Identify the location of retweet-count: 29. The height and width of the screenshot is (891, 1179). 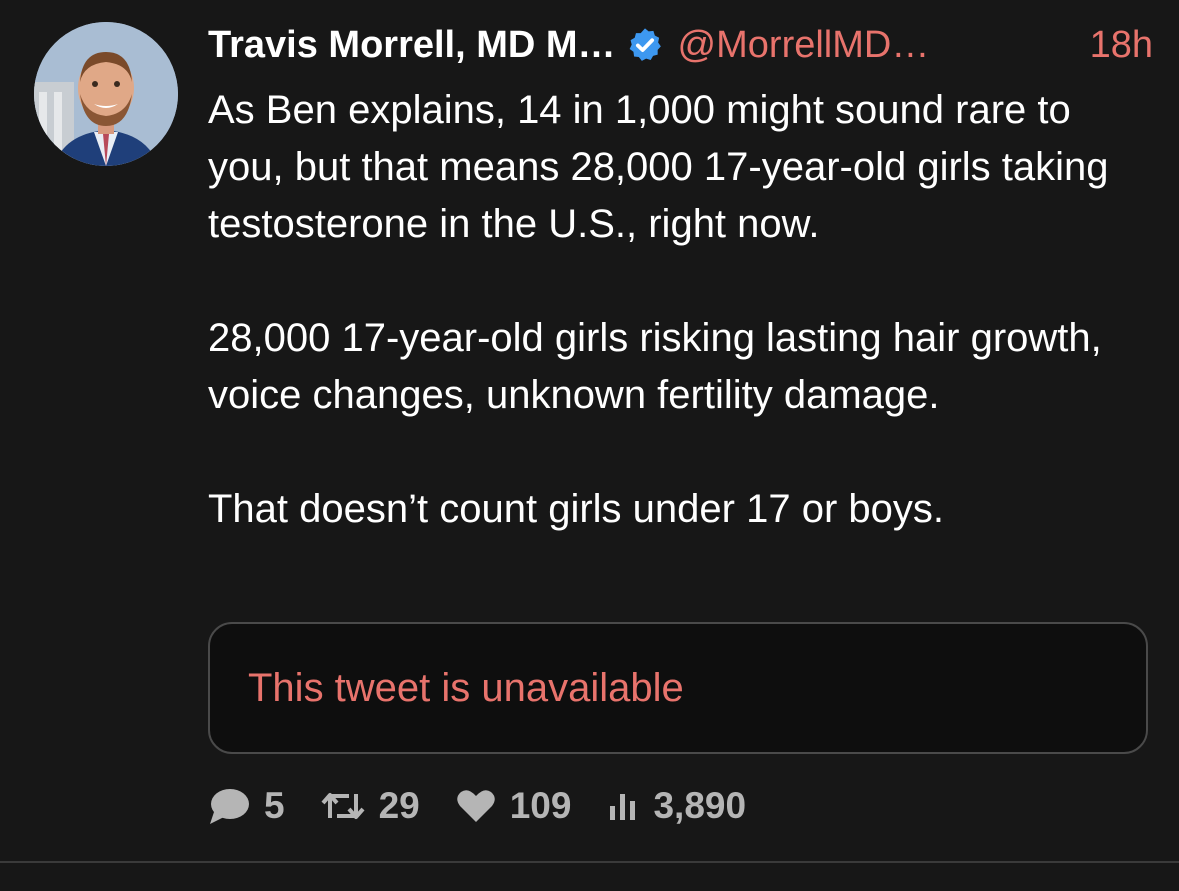
(399, 805).